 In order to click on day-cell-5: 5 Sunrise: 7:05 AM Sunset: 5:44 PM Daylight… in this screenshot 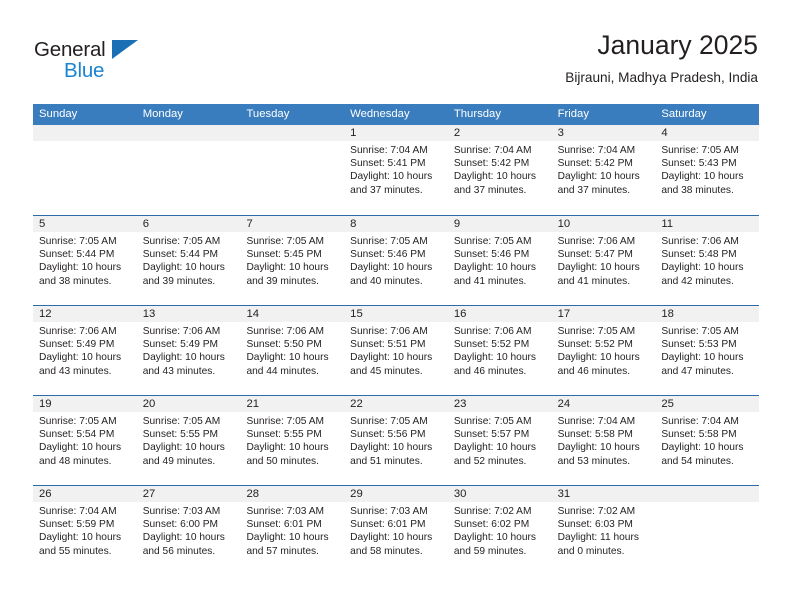, I will do `click(85, 260)`.